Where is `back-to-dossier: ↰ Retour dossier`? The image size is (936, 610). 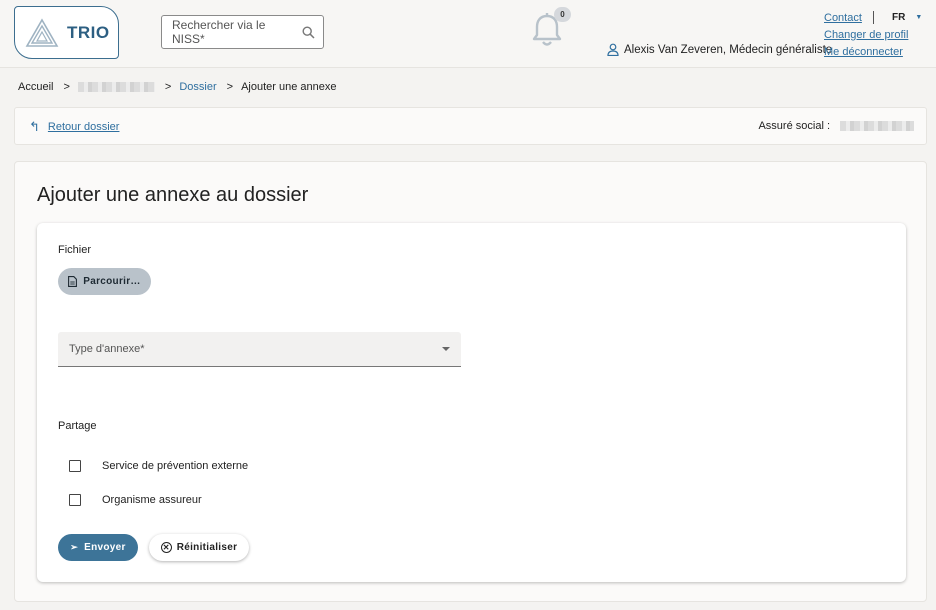
back-to-dossier: ↰ Retour dossier is located at coordinates (74, 127).